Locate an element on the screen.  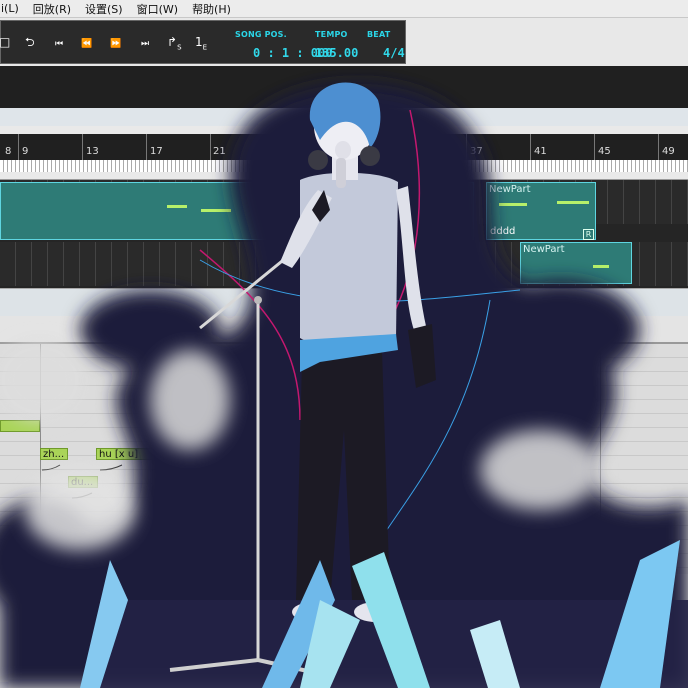
note-block: hu [x u] is located at coordinates (125, 454).